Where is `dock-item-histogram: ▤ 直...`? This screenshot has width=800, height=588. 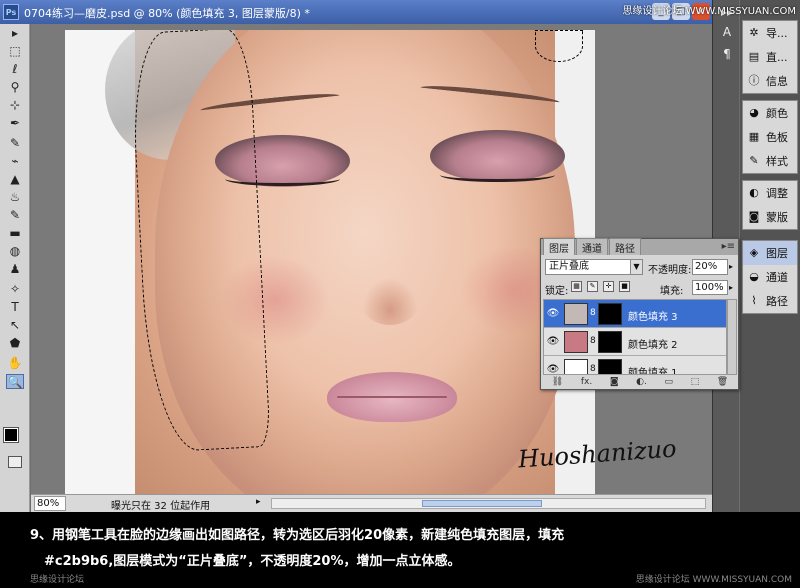 dock-item-histogram: ▤ 直... is located at coordinates (770, 57).